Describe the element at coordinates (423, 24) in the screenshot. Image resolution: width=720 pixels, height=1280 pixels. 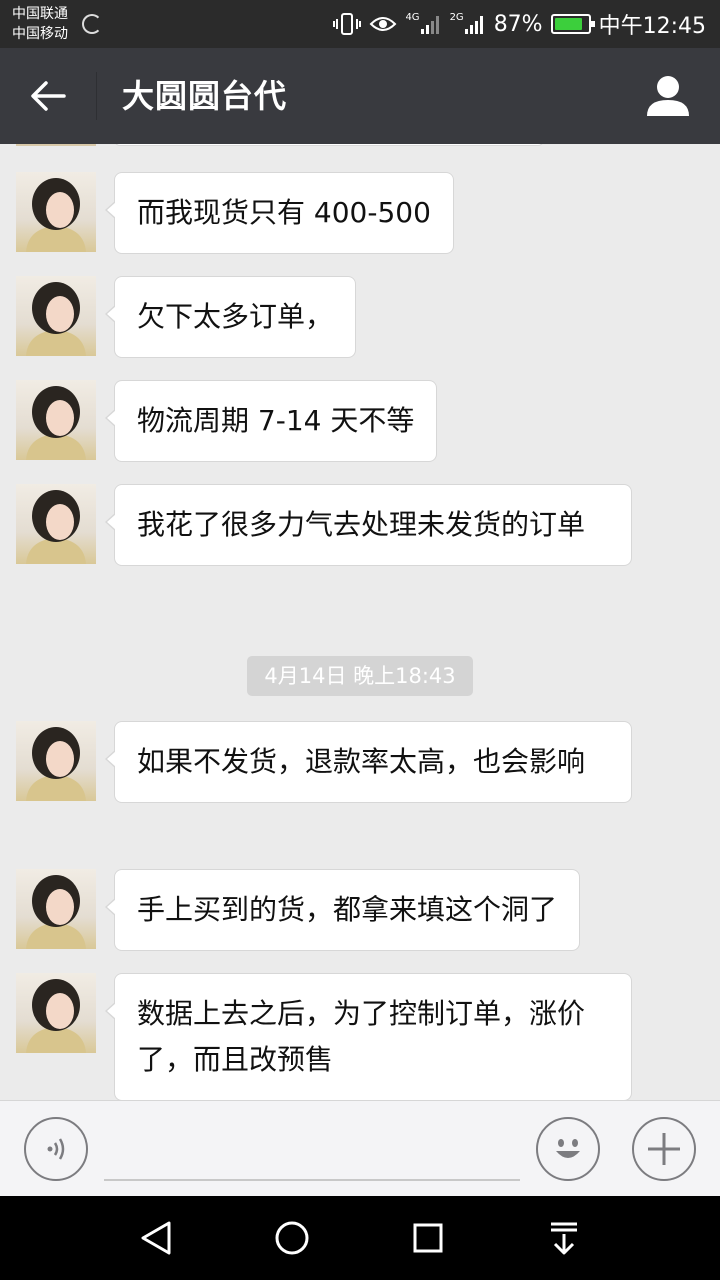
I see `signal-4g-icon: 4G` at that location.